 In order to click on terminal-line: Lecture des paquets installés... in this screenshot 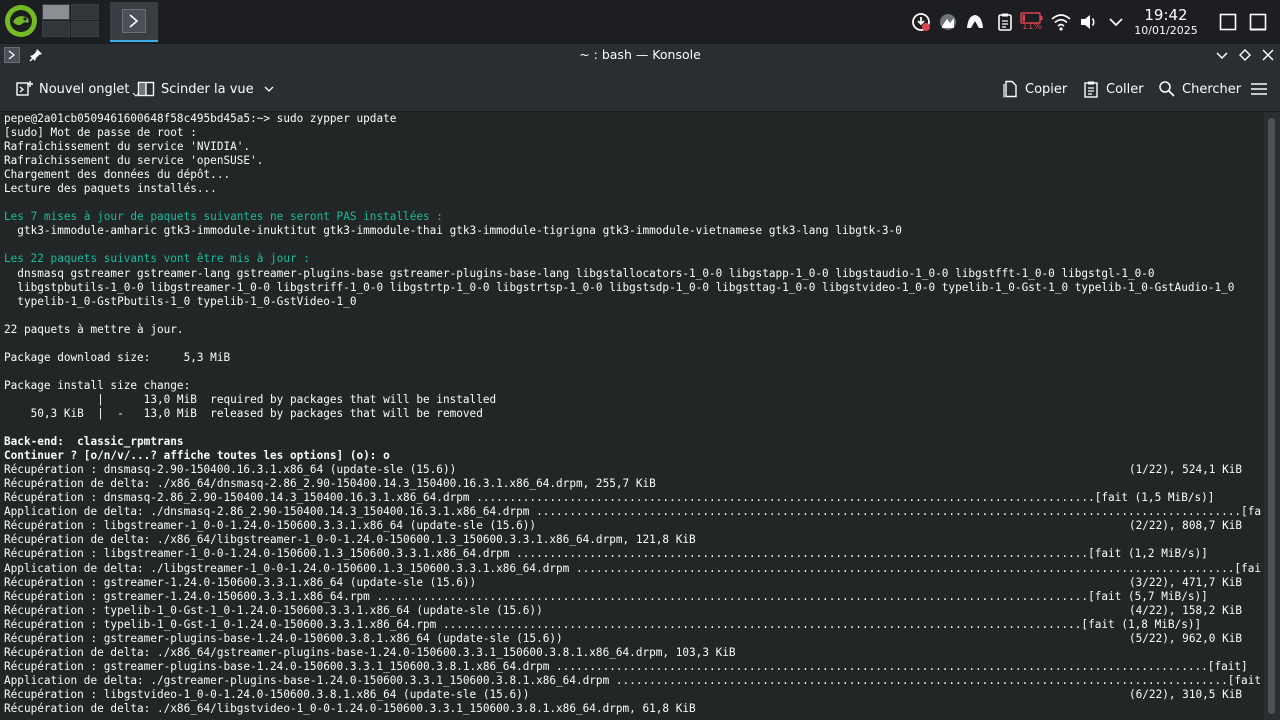, I will do `click(633, 189)`.